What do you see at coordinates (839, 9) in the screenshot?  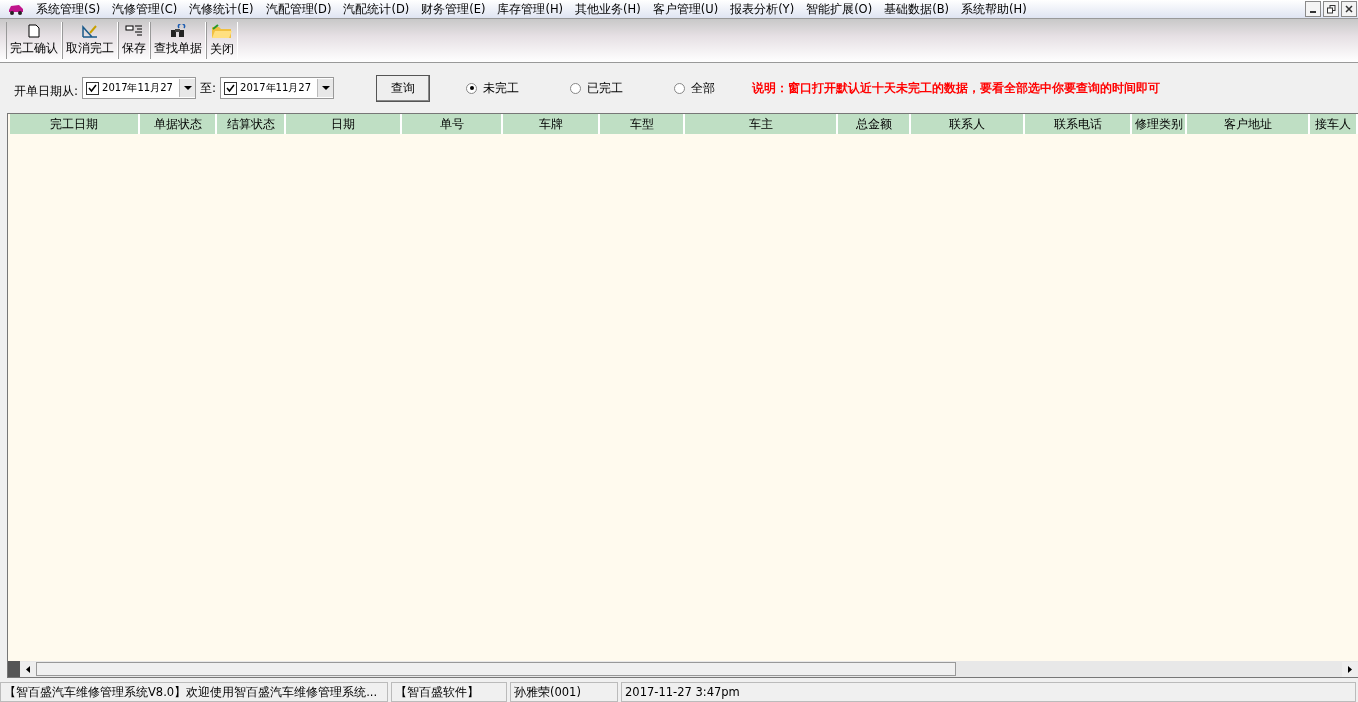 I see `menu-item: 智能扩展(O)` at bounding box center [839, 9].